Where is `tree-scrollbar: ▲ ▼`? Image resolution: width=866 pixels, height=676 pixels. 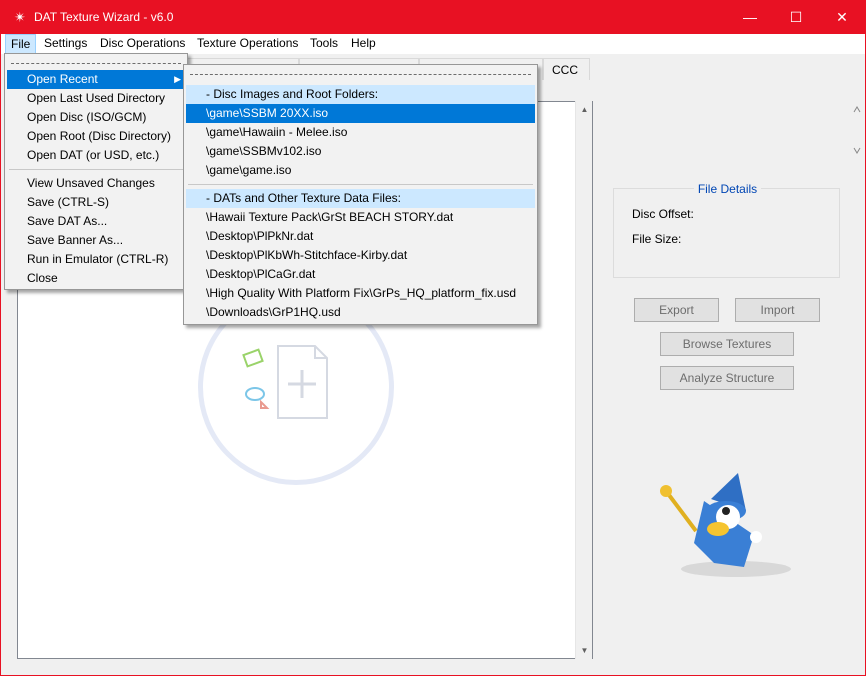 tree-scrollbar: ▲ ▼ is located at coordinates (583, 380).